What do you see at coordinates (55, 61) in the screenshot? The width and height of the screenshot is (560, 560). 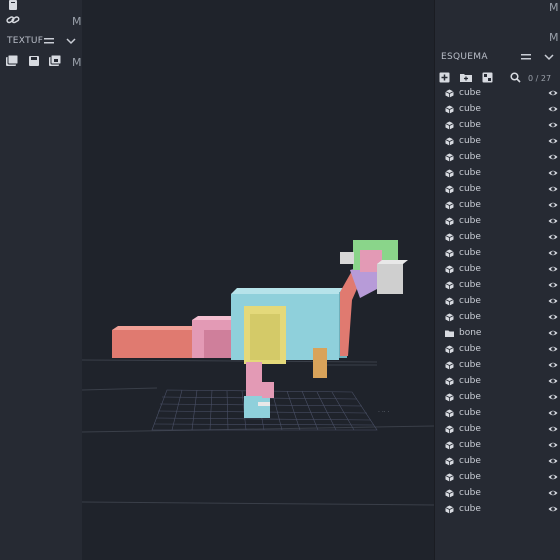 I see `import-texture-icon` at bounding box center [55, 61].